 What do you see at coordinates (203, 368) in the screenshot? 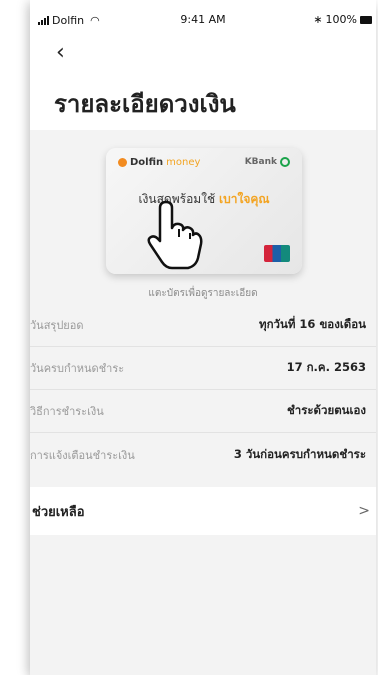
I see `detail-row: วันครบกำหนดชำระ 17 ก.ค. 2563` at bounding box center [203, 368].